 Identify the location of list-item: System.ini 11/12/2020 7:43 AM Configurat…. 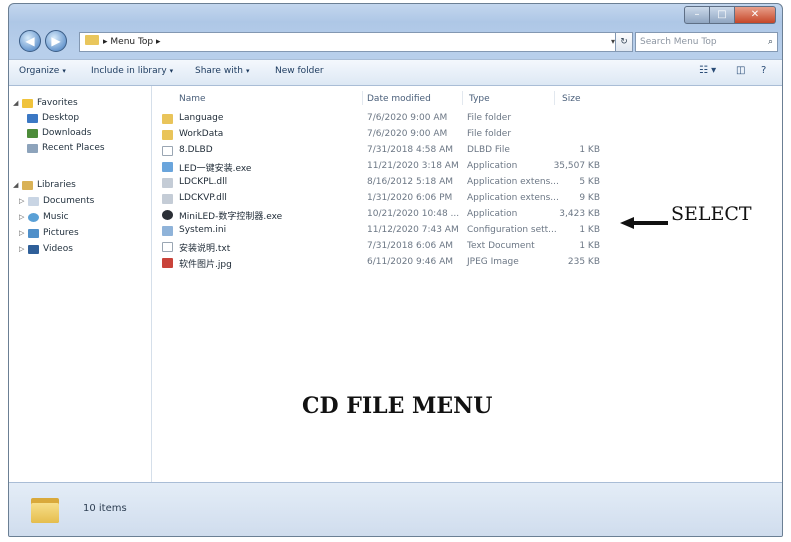
(382, 231).